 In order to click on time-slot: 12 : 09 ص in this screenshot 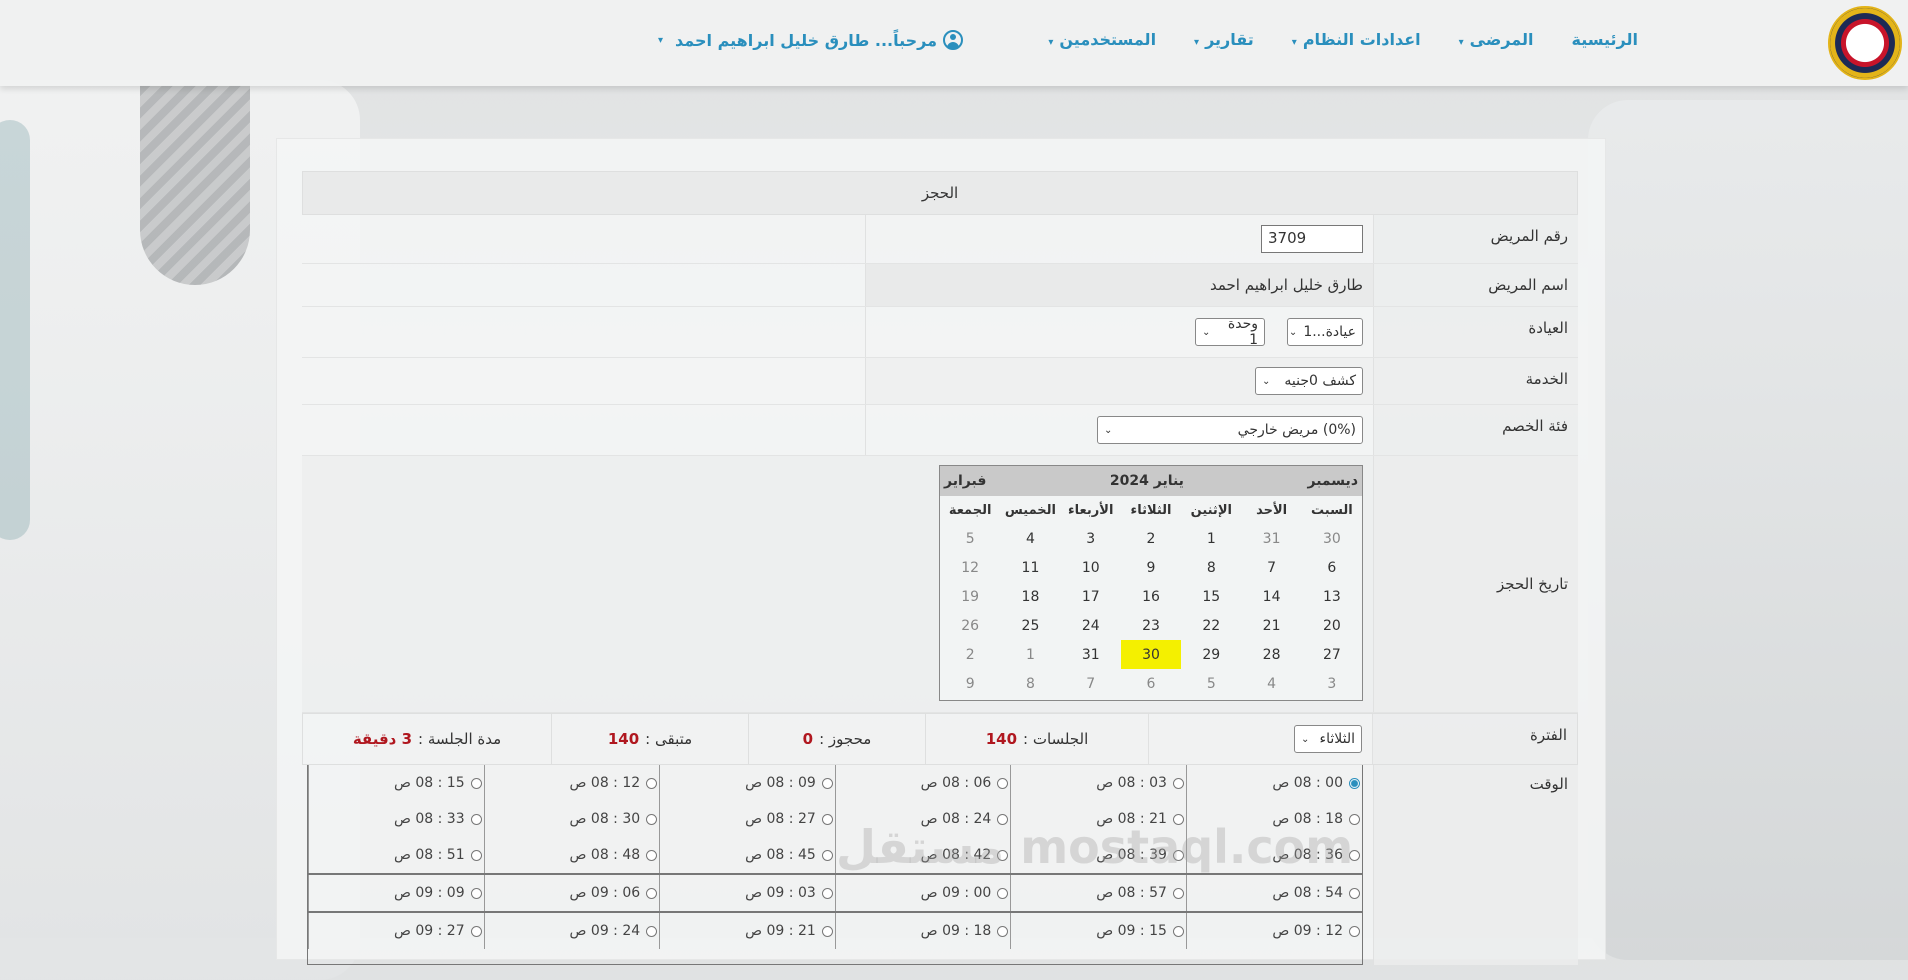, I will do `click(1273, 930)`.